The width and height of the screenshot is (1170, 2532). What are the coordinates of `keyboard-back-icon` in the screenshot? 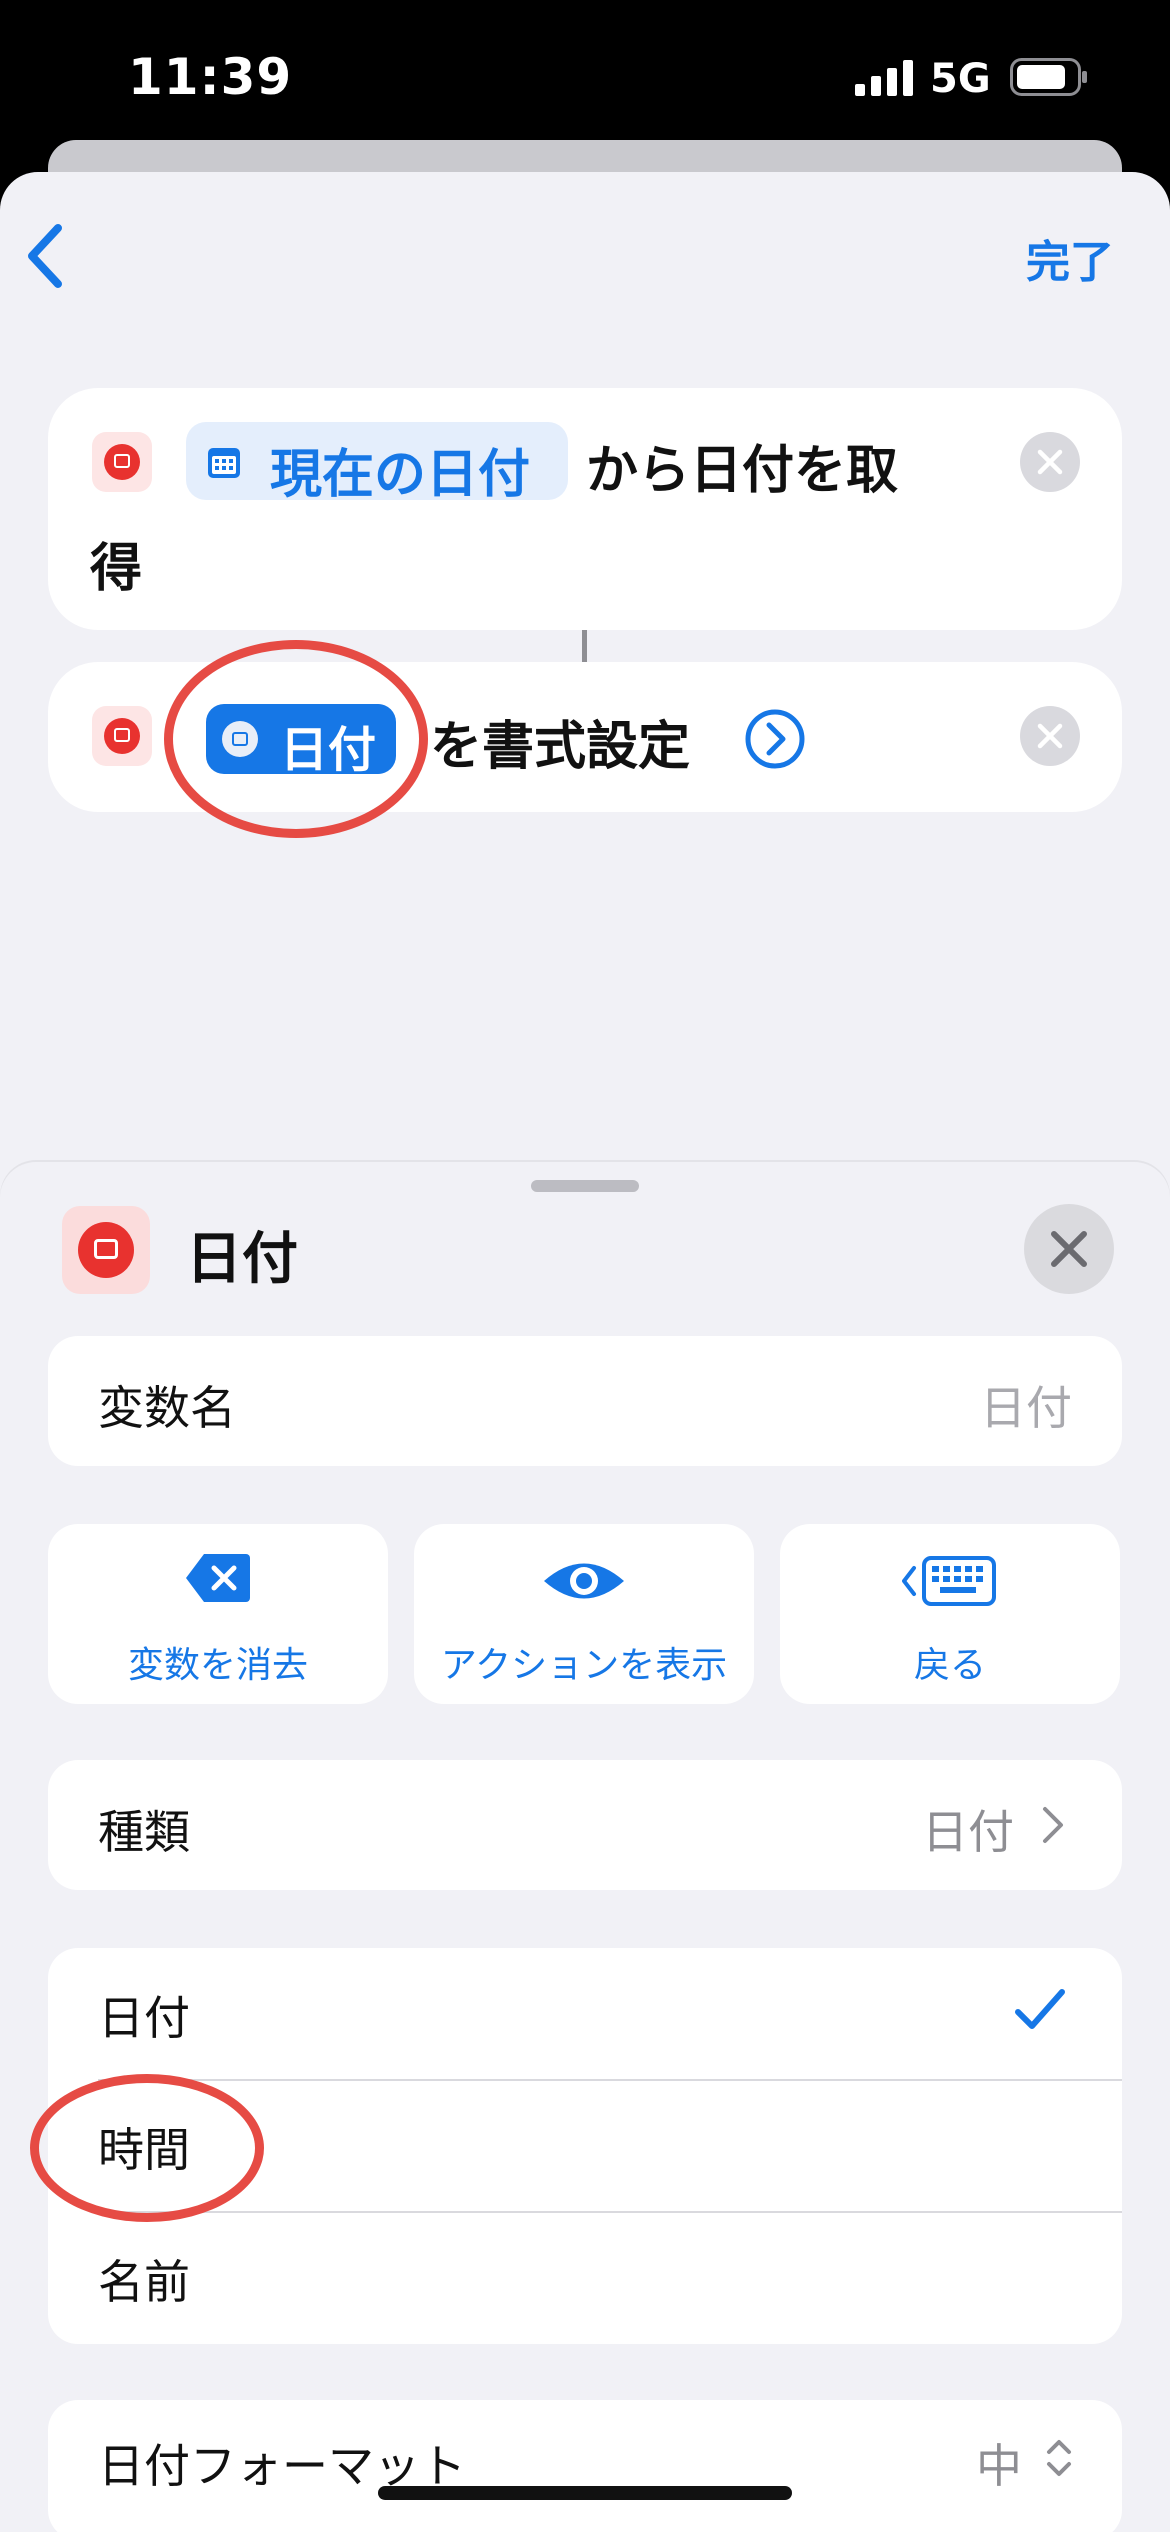 It's located at (949, 1581).